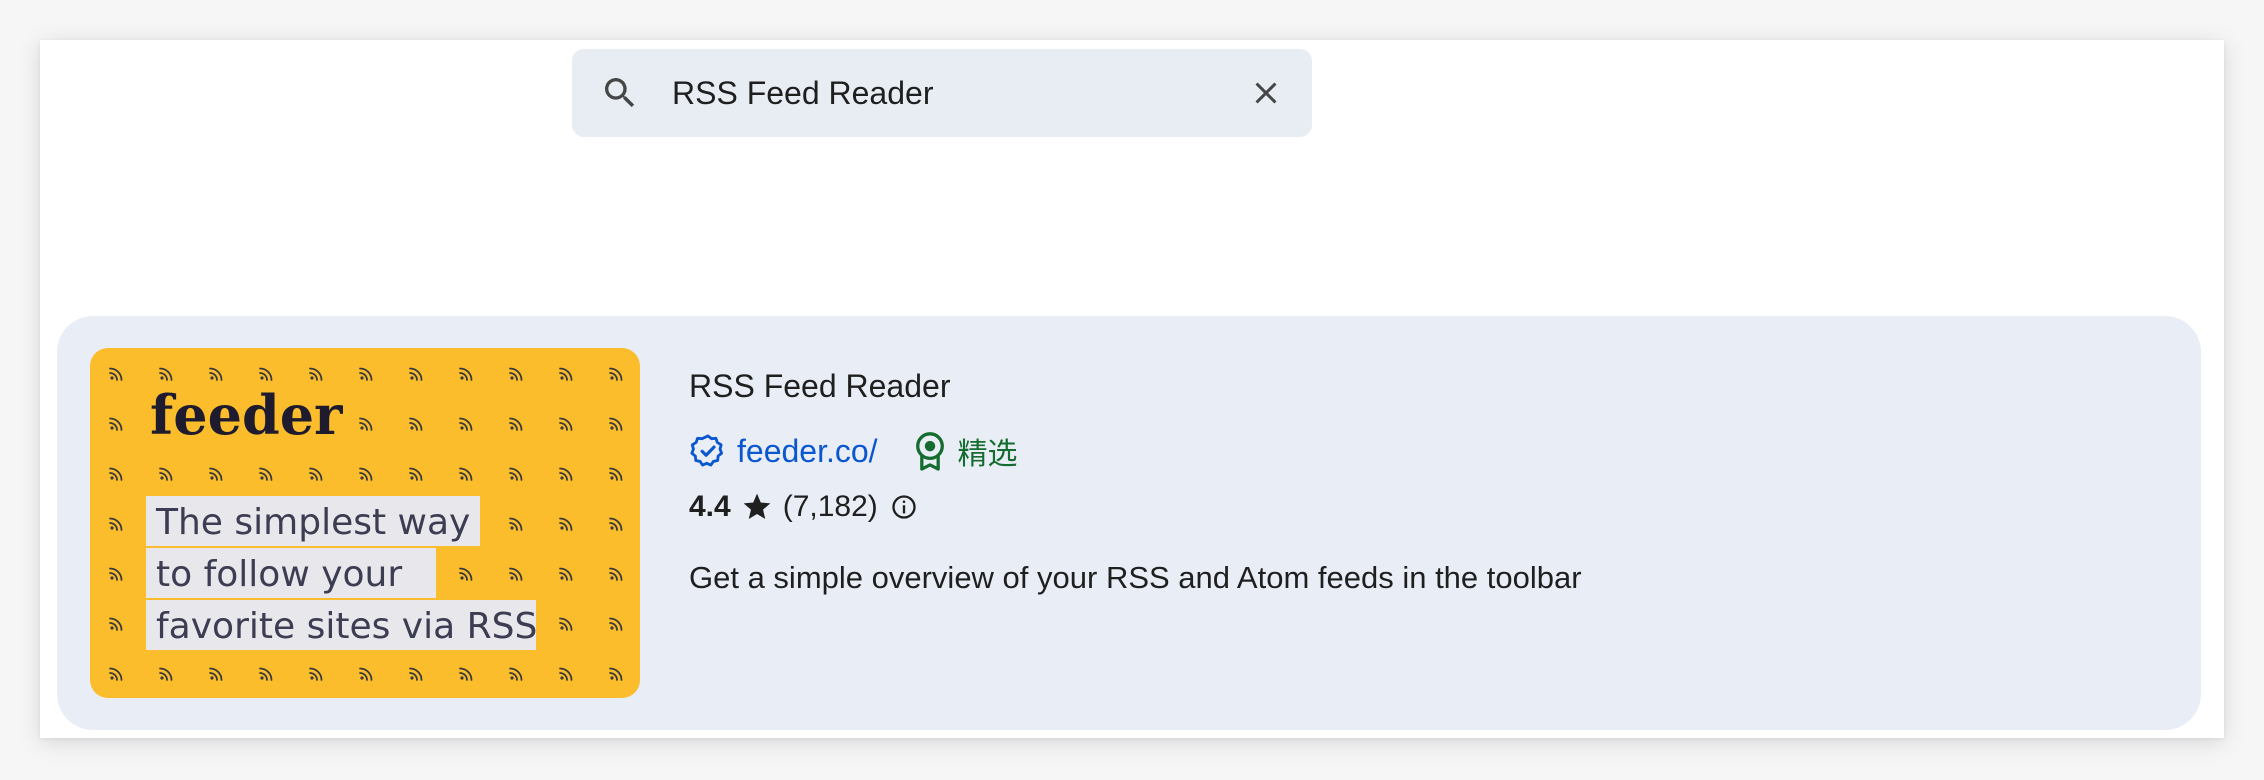 Image resolution: width=2264 pixels, height=780 pixels. Describe the element at coordinates (987, 454) in the screenshot. I see `featured-label: 精选` at that location.